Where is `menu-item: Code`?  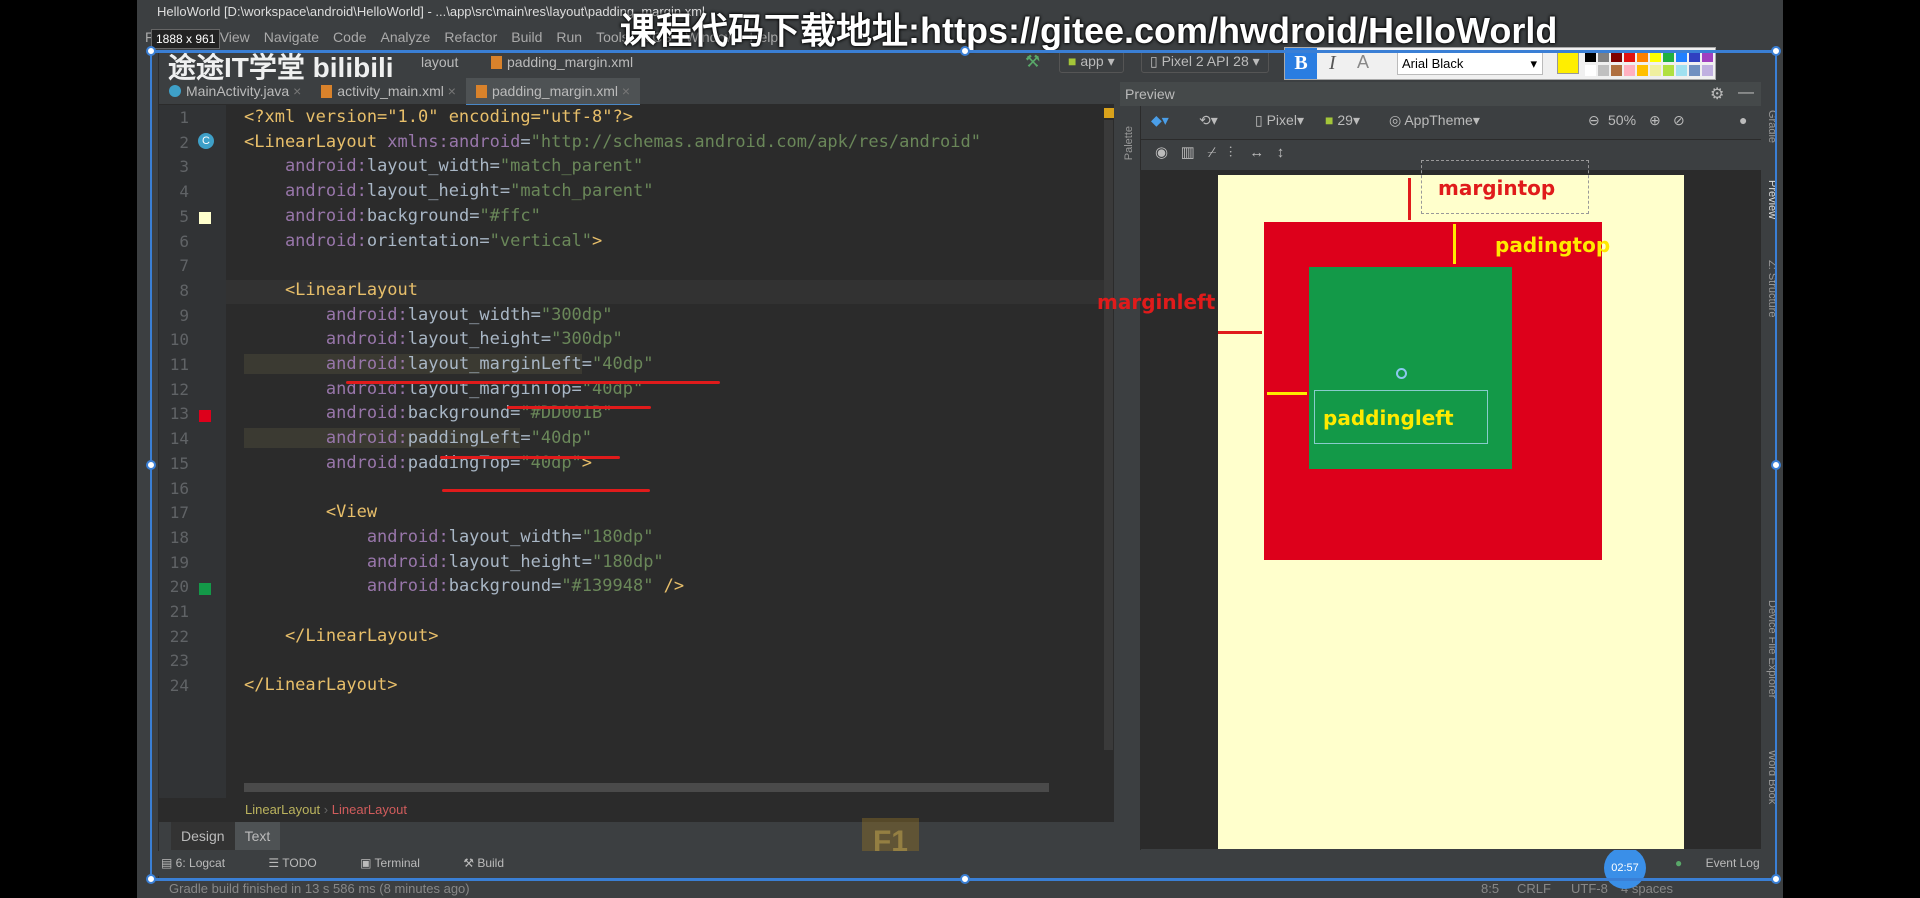 menu-item: Code is located at coordinates (349, 37).